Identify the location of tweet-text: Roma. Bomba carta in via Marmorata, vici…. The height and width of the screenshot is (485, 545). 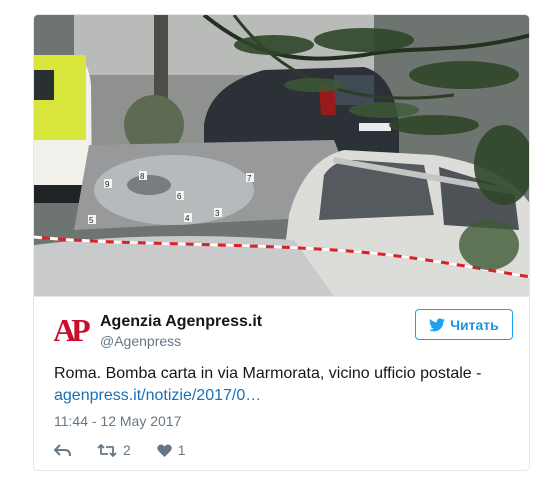
(284, 385).